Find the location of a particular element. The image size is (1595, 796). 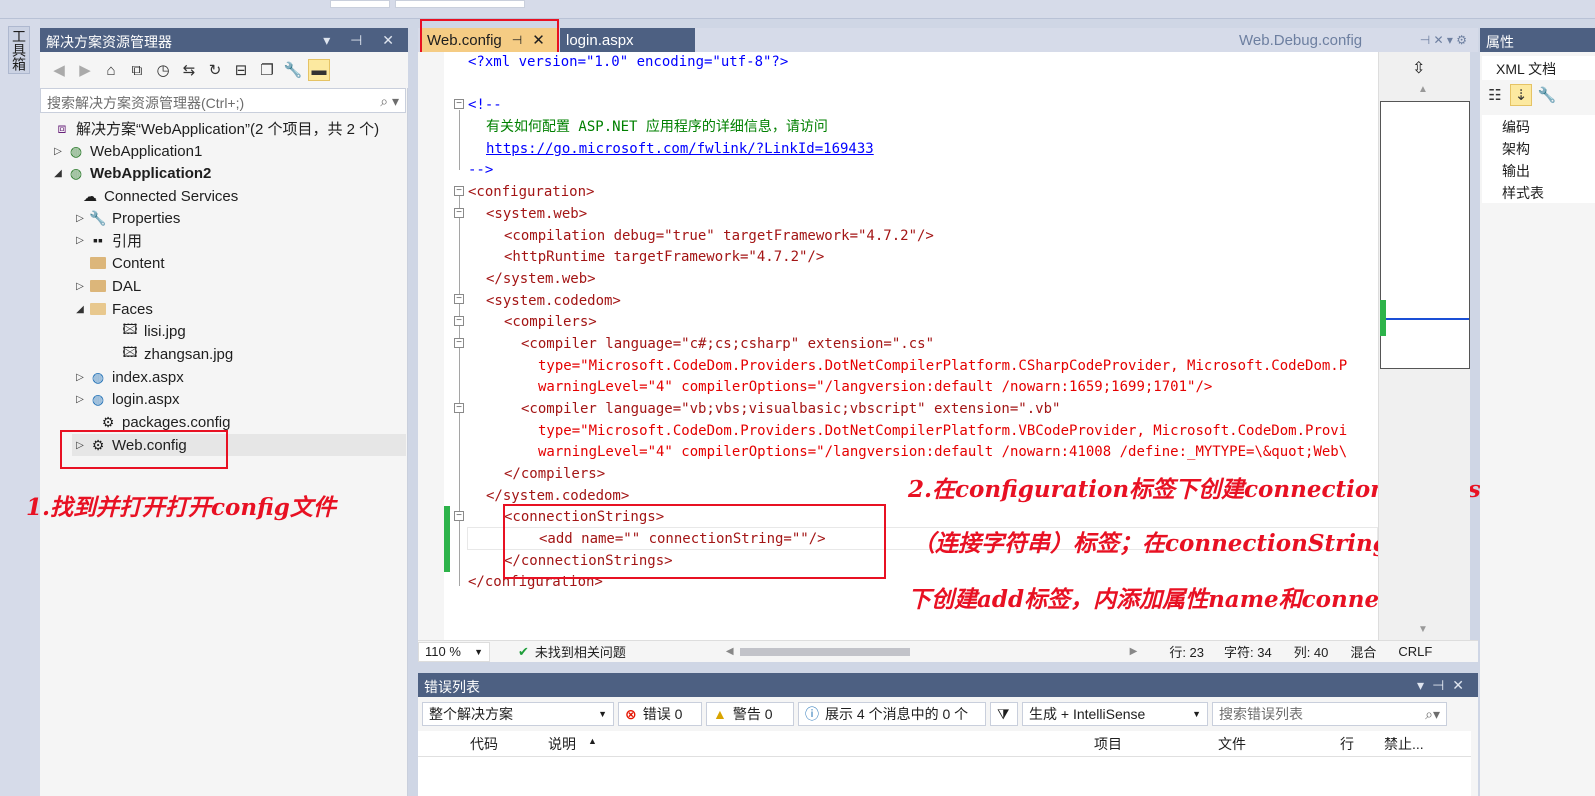

tree-file-zhangsan: 🖾 zhangsan.jpg is located at coordinates (176, 354).